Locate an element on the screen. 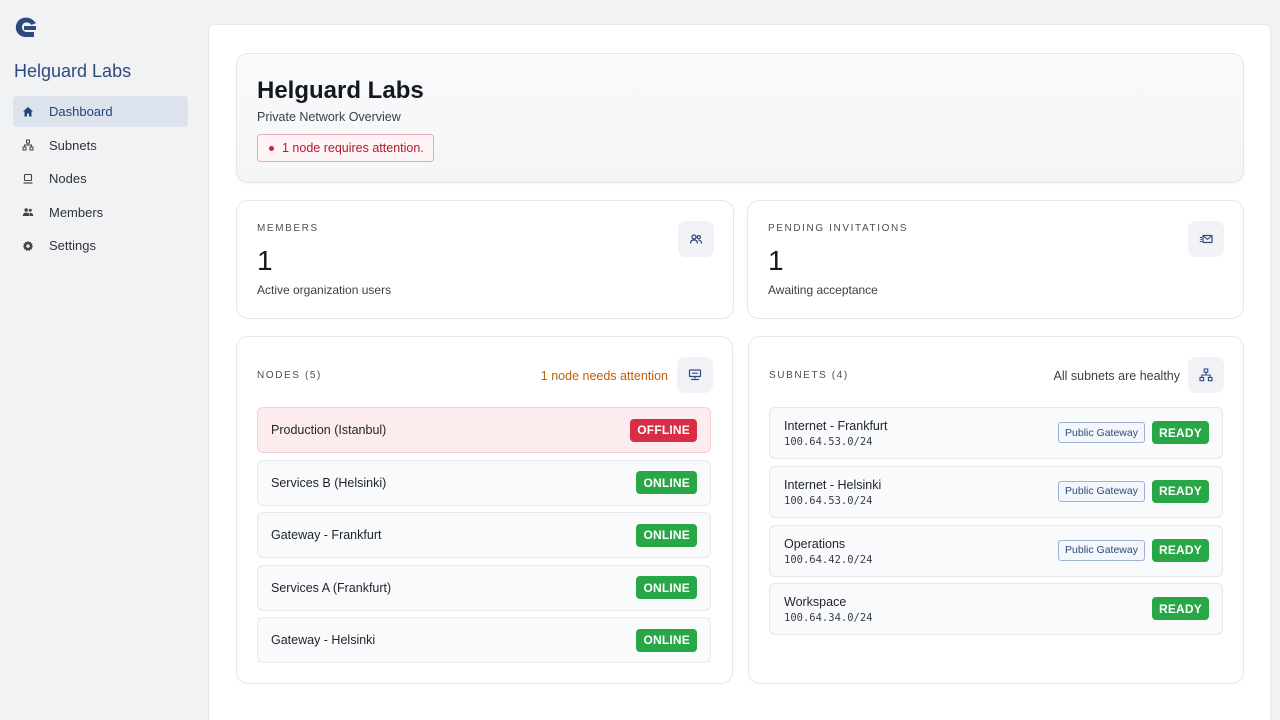  node-name: Gateway - Helsinki is located at coordinates (323, 640).